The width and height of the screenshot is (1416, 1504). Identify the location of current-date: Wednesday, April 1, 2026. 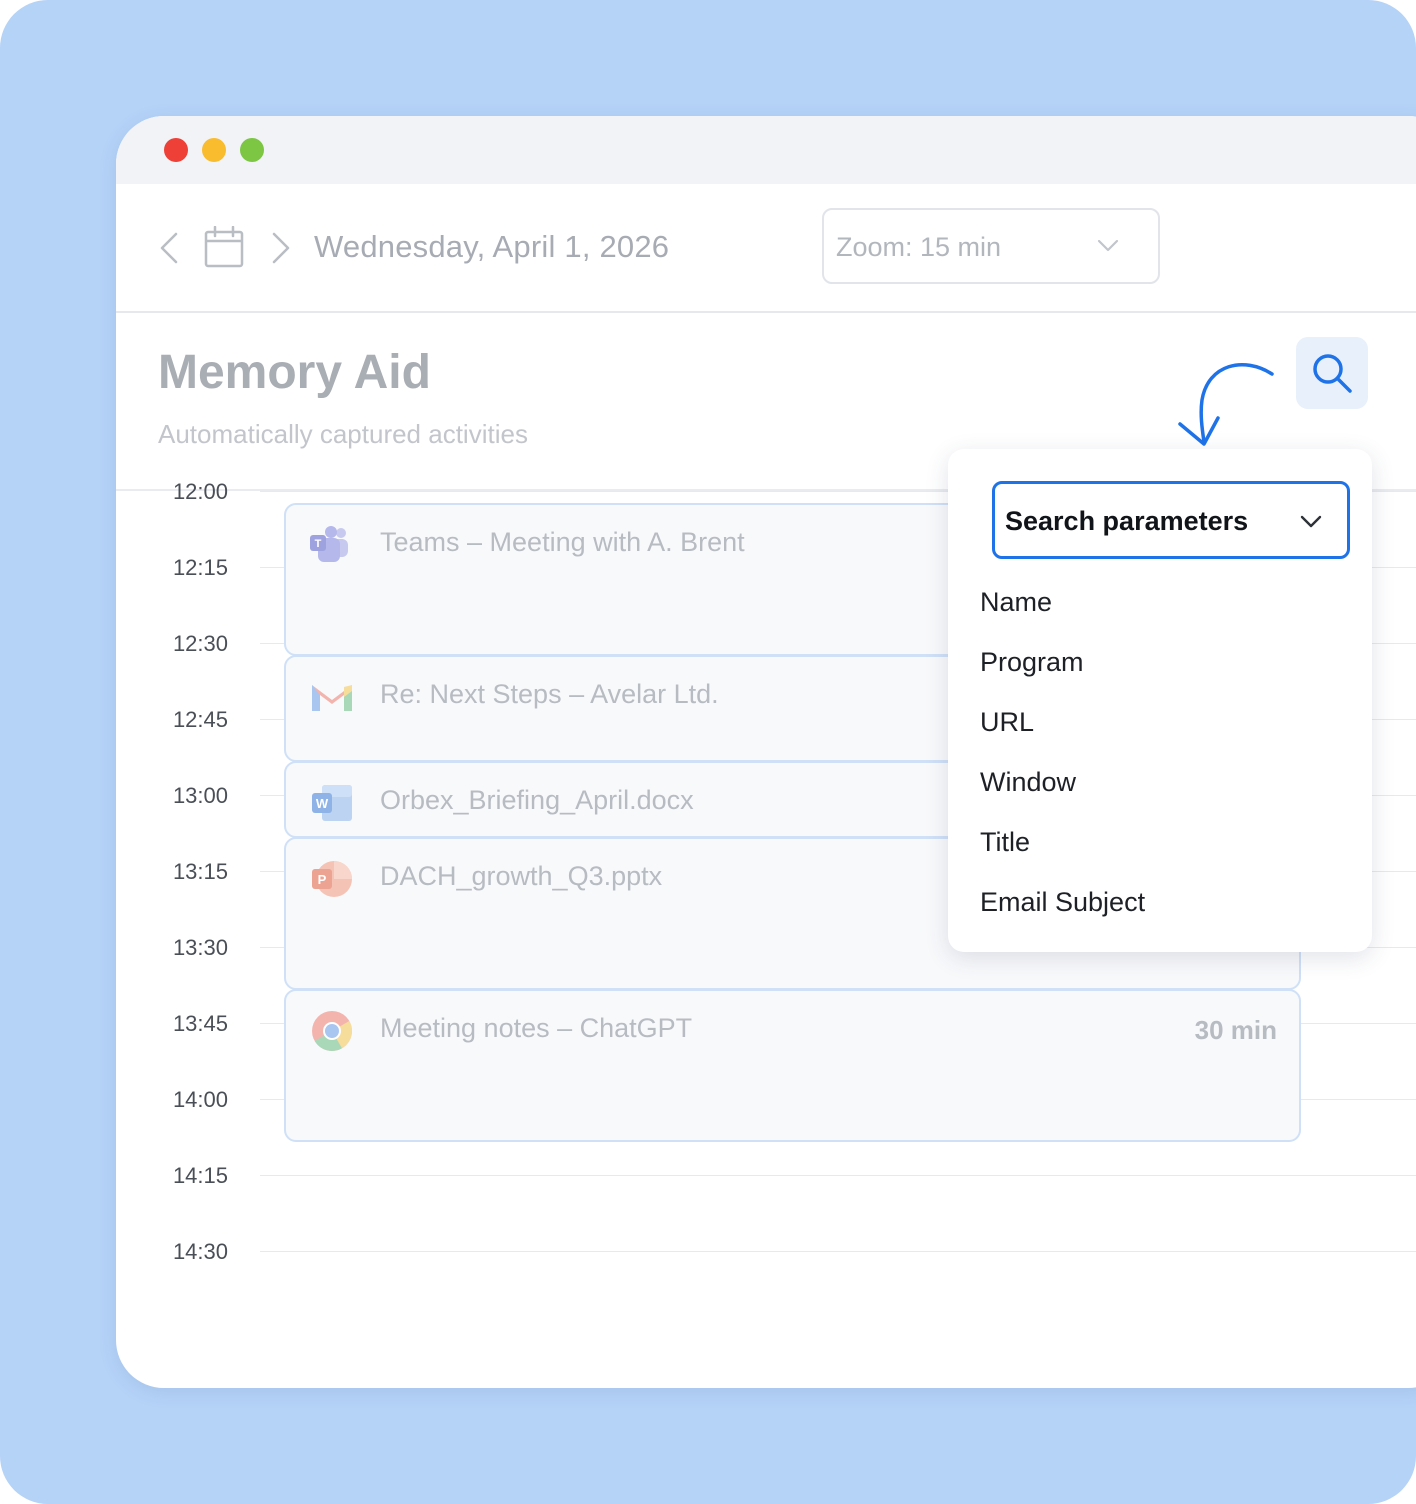
(492, 246).